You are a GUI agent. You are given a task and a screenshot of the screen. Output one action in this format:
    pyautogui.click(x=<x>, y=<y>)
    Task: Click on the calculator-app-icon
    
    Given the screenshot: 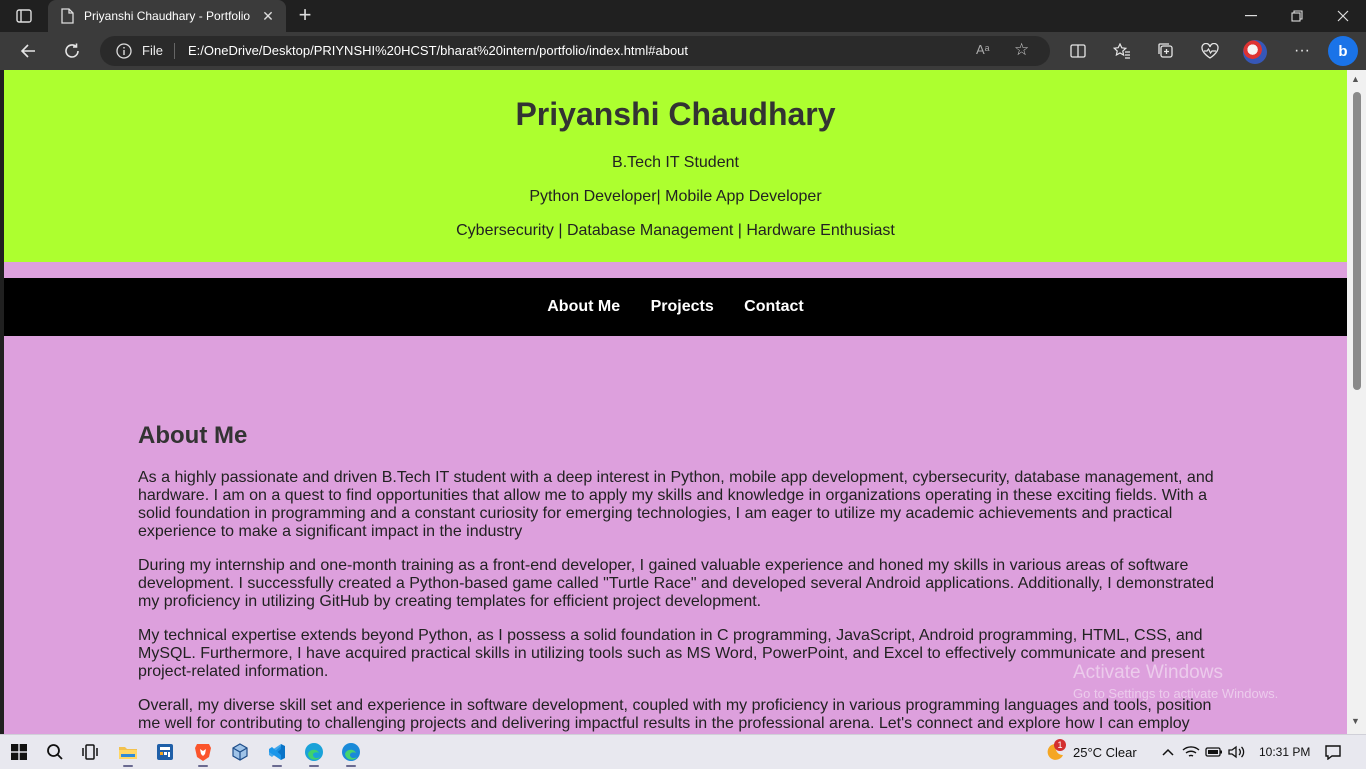 What is the action you would take?
    pyautogui.click(x=165, y=752)
    